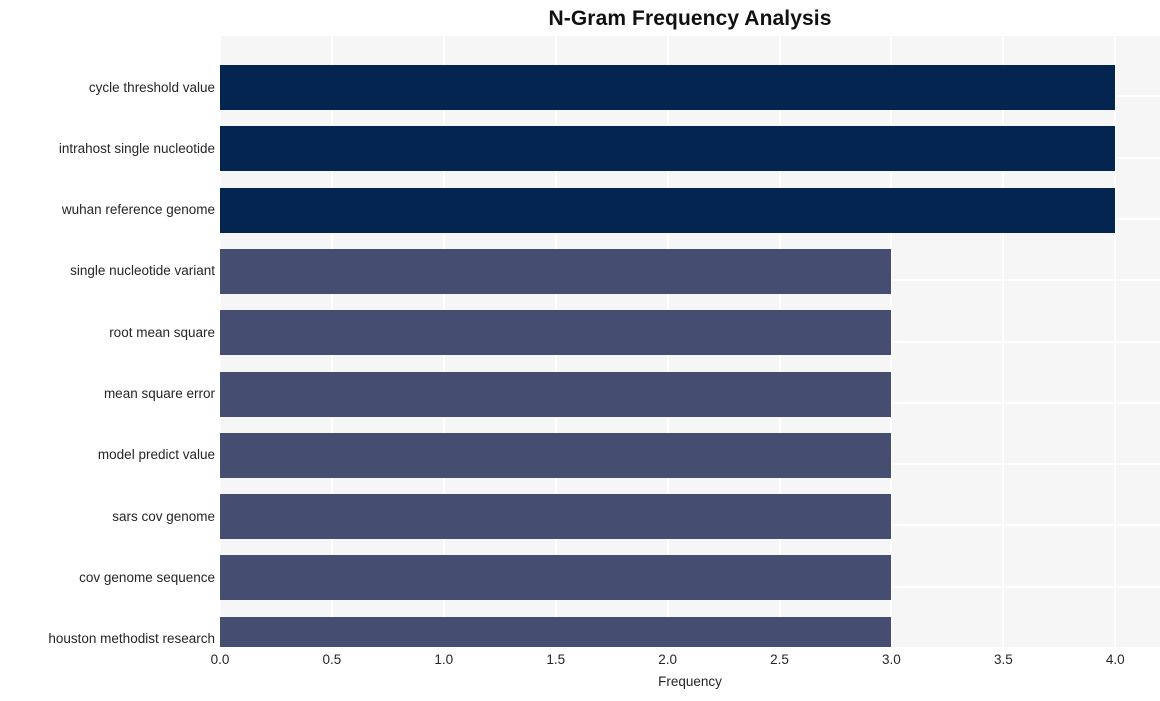 The width and height of the screenshot is (1160, 701). I want to click on x-tick-label: 3.5, so click(1003, 659).